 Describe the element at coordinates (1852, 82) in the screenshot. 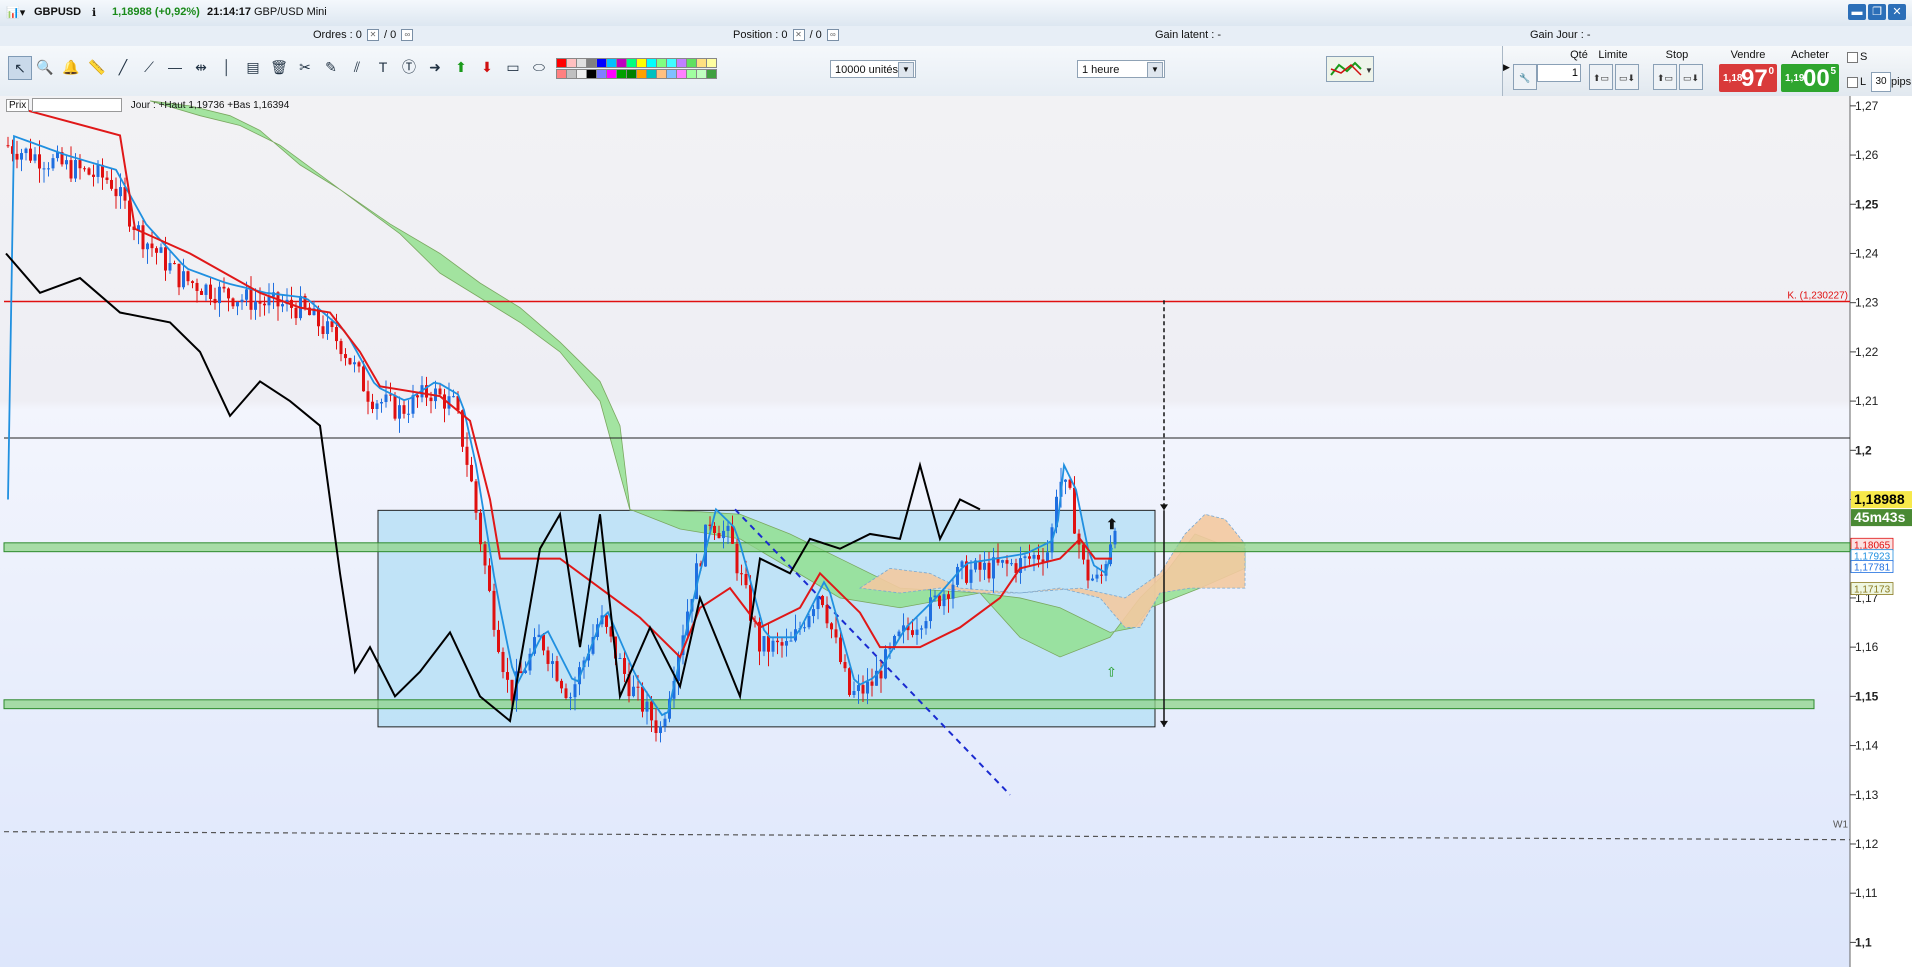

I see `limit-checkbox` at that location.